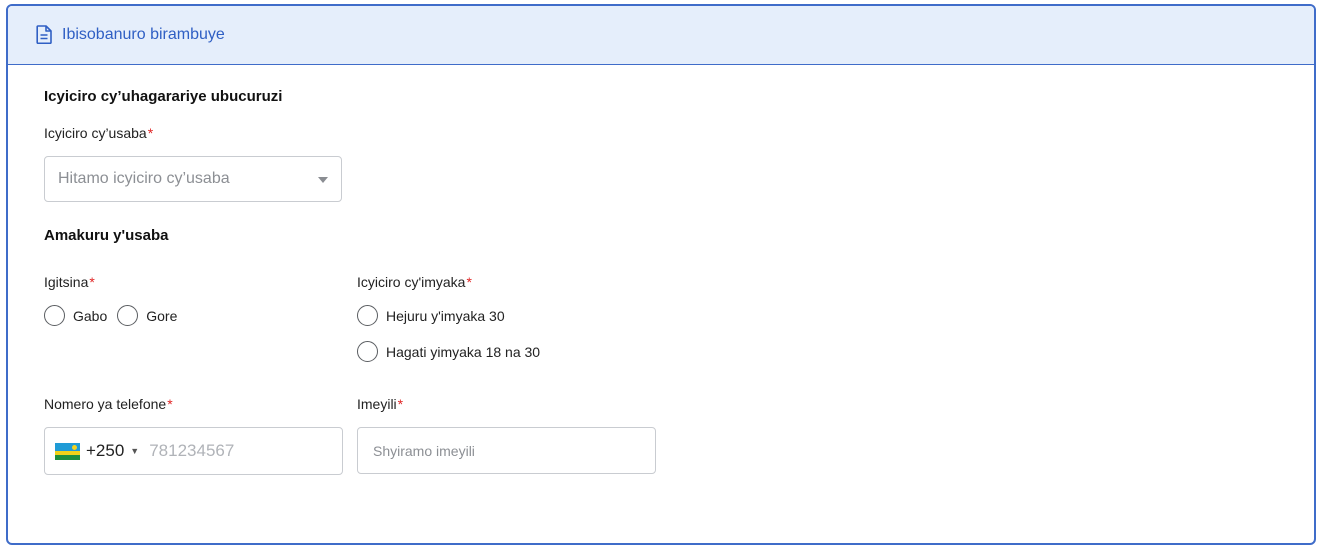 This screenshot has height=558, width=1326. Describe the element at coordinates (67, 446) in the screenshot. I see `flag-blue-band` at that location.